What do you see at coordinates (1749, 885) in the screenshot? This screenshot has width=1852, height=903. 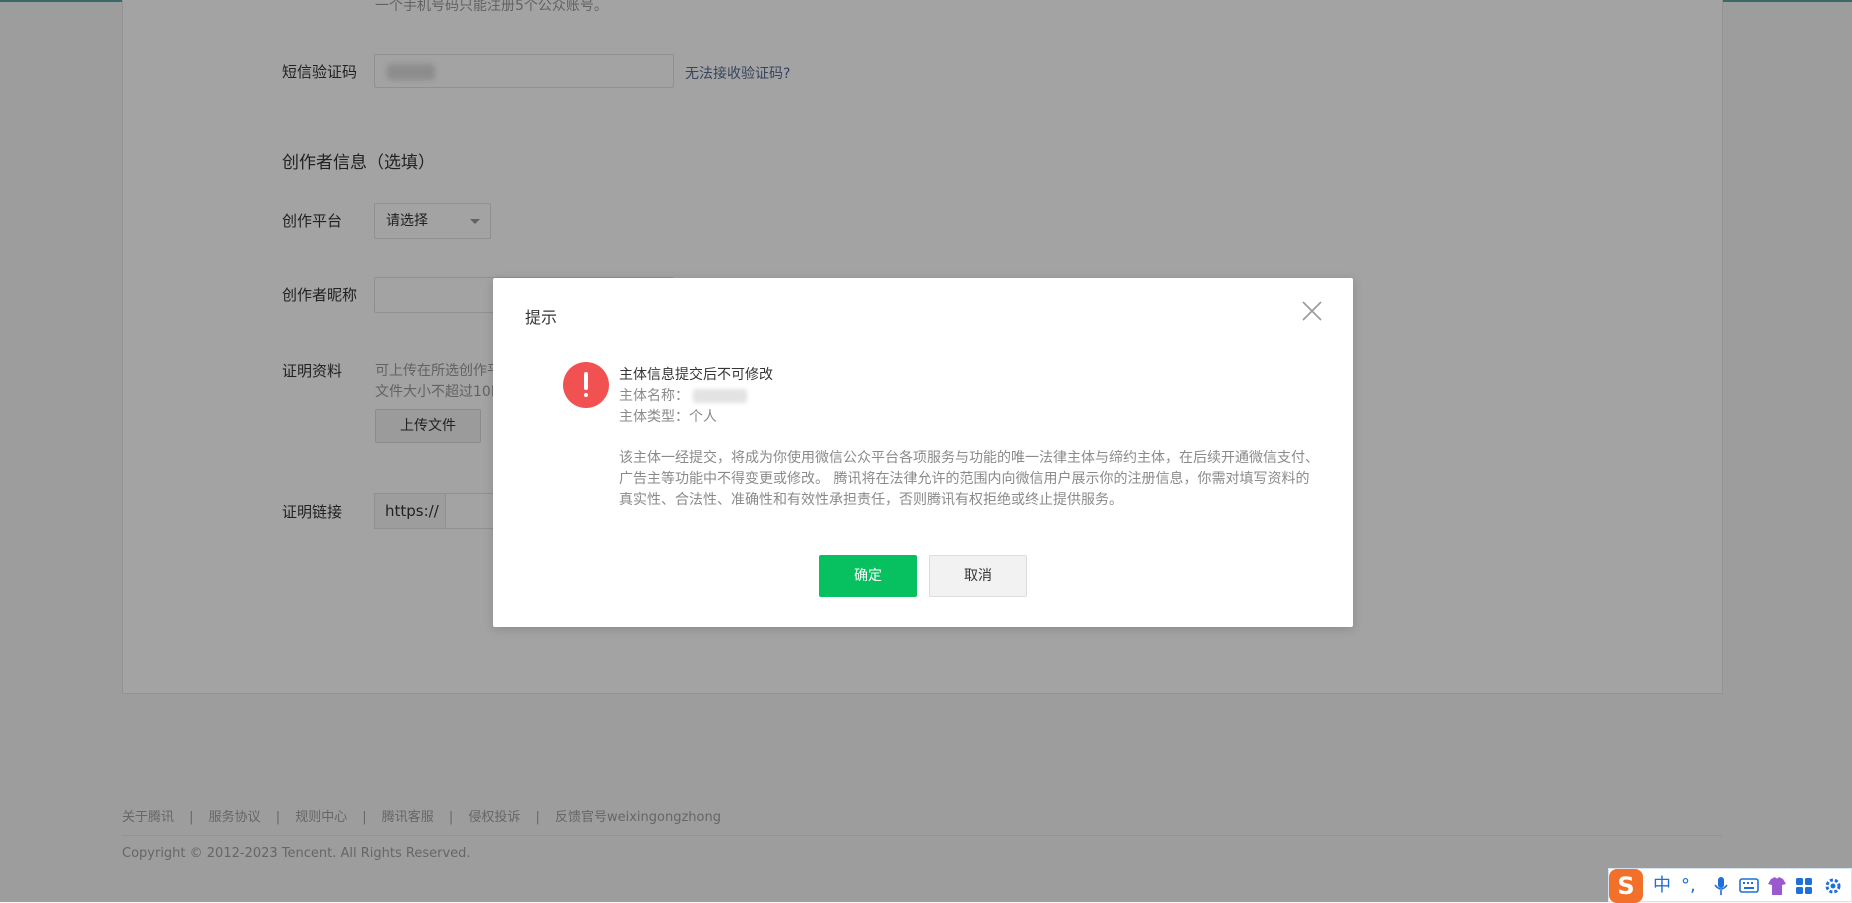 I see `keyboard-icon` at bounding box center [1749, 885].